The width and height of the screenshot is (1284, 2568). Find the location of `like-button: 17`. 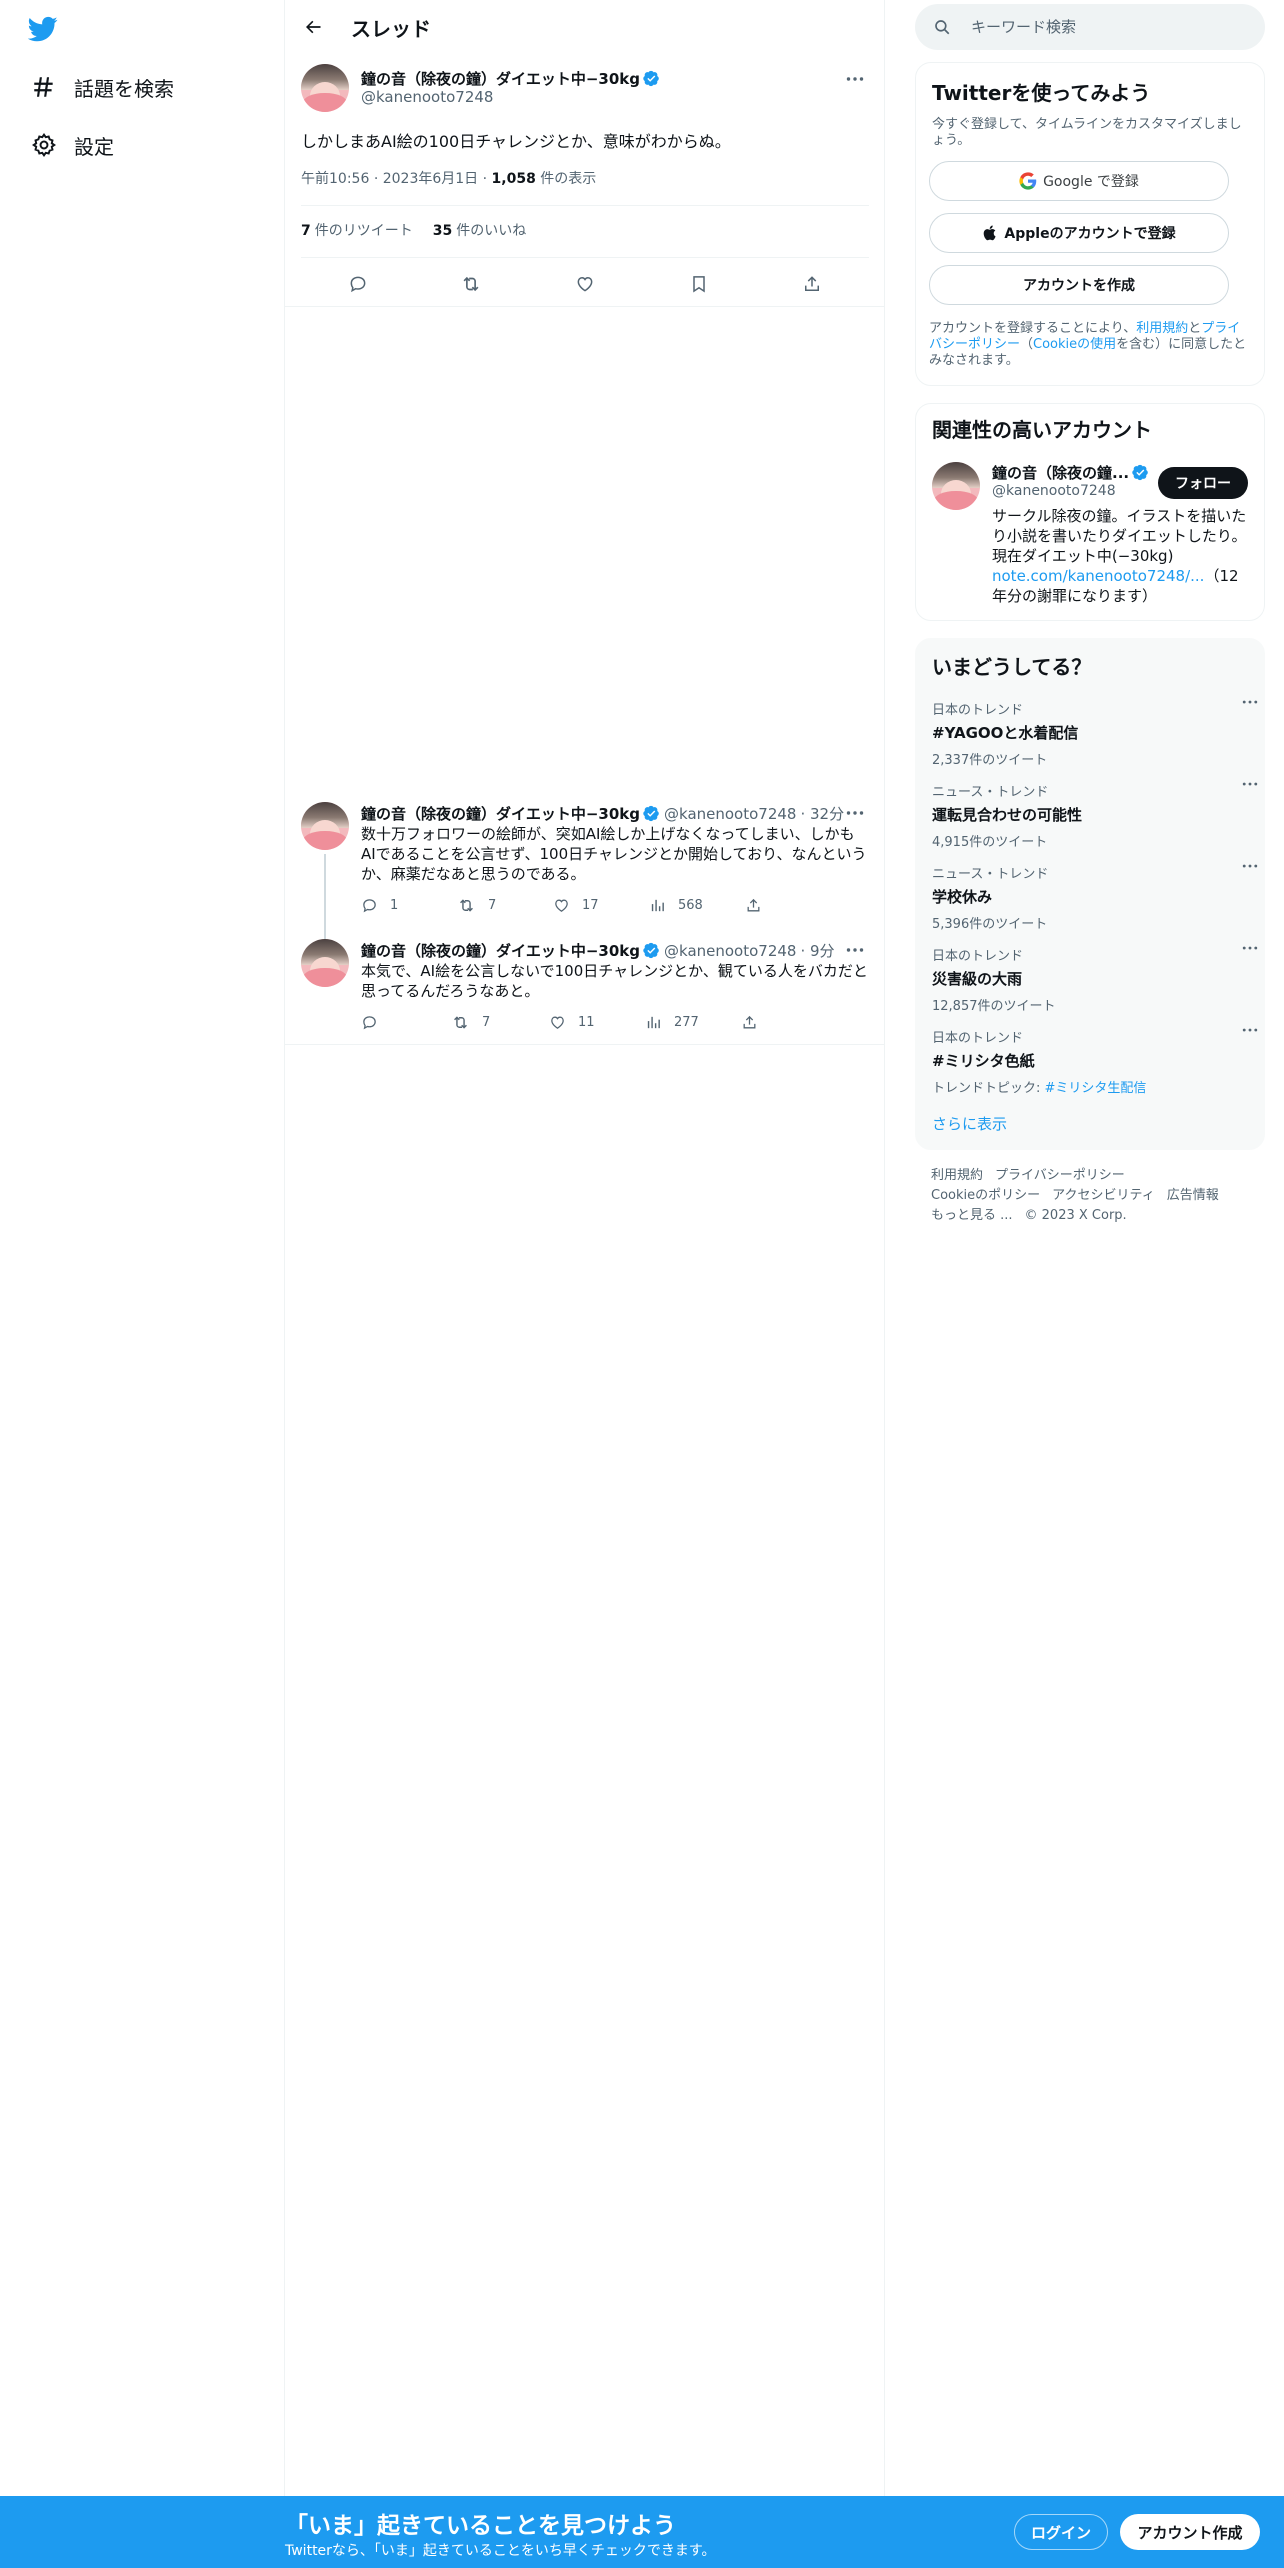

like-button: 17 is located at coordinates (601, 905).